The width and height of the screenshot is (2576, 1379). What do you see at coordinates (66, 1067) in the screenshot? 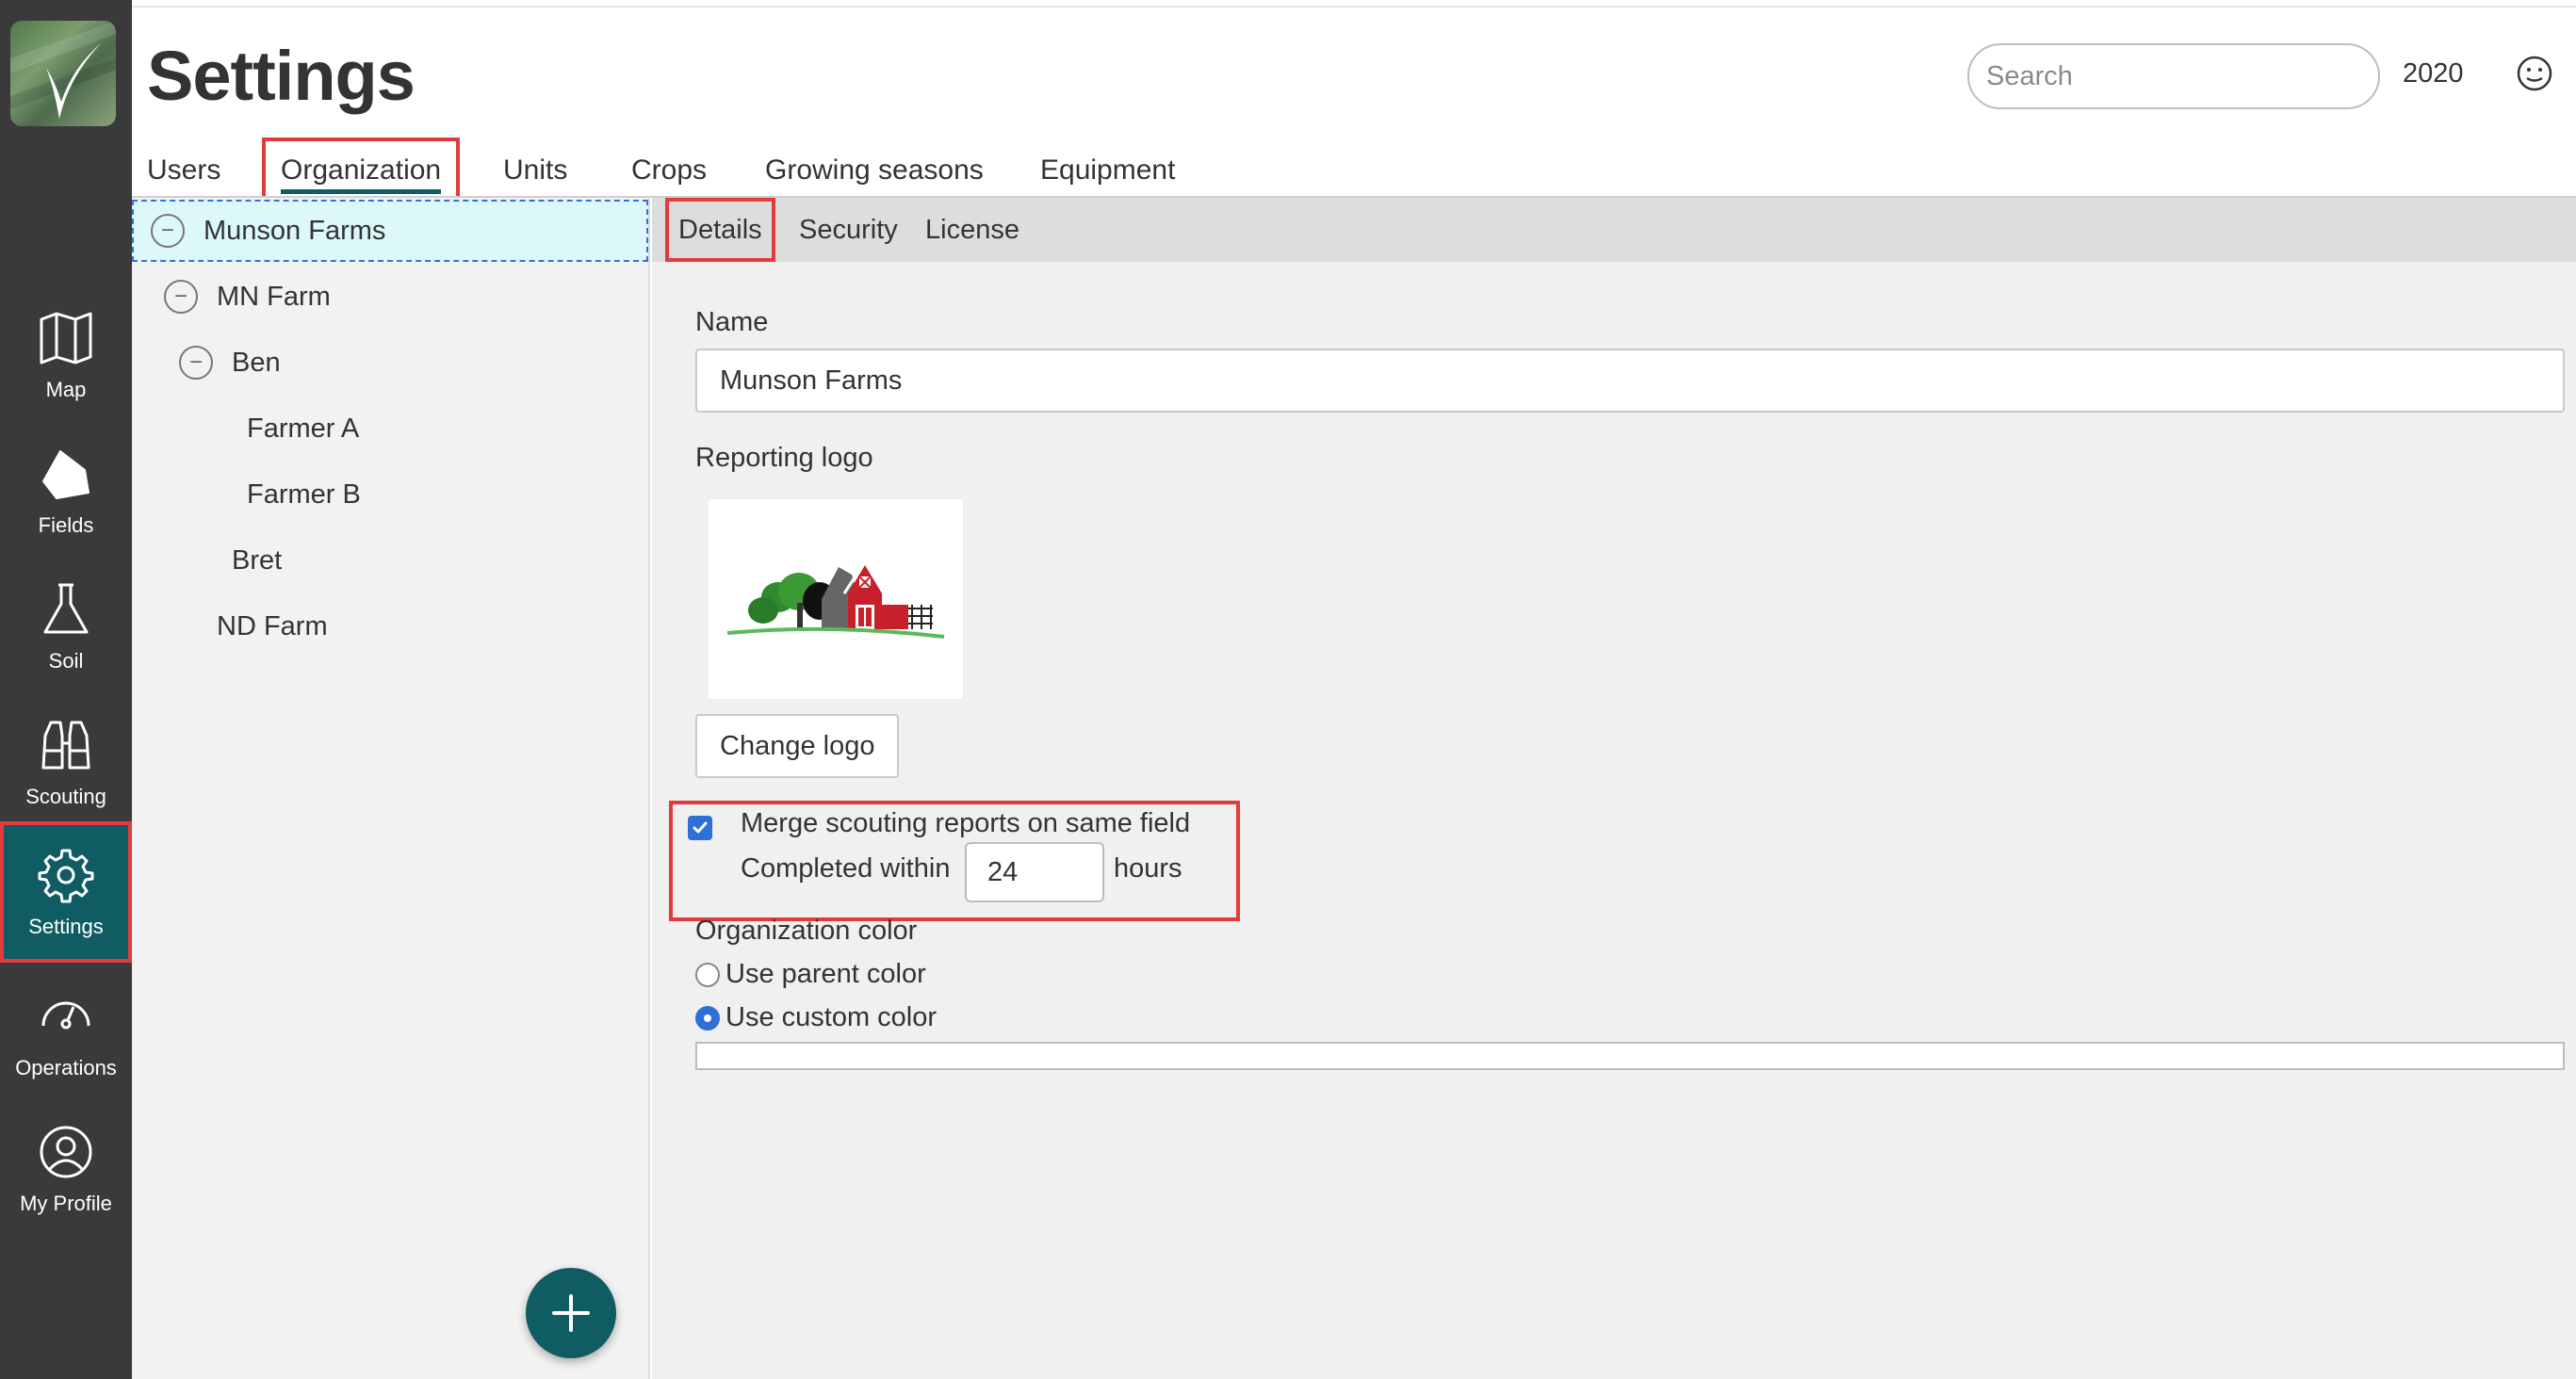
I see `nav-label-operations: Operations` at bounding box center [66, 1067].